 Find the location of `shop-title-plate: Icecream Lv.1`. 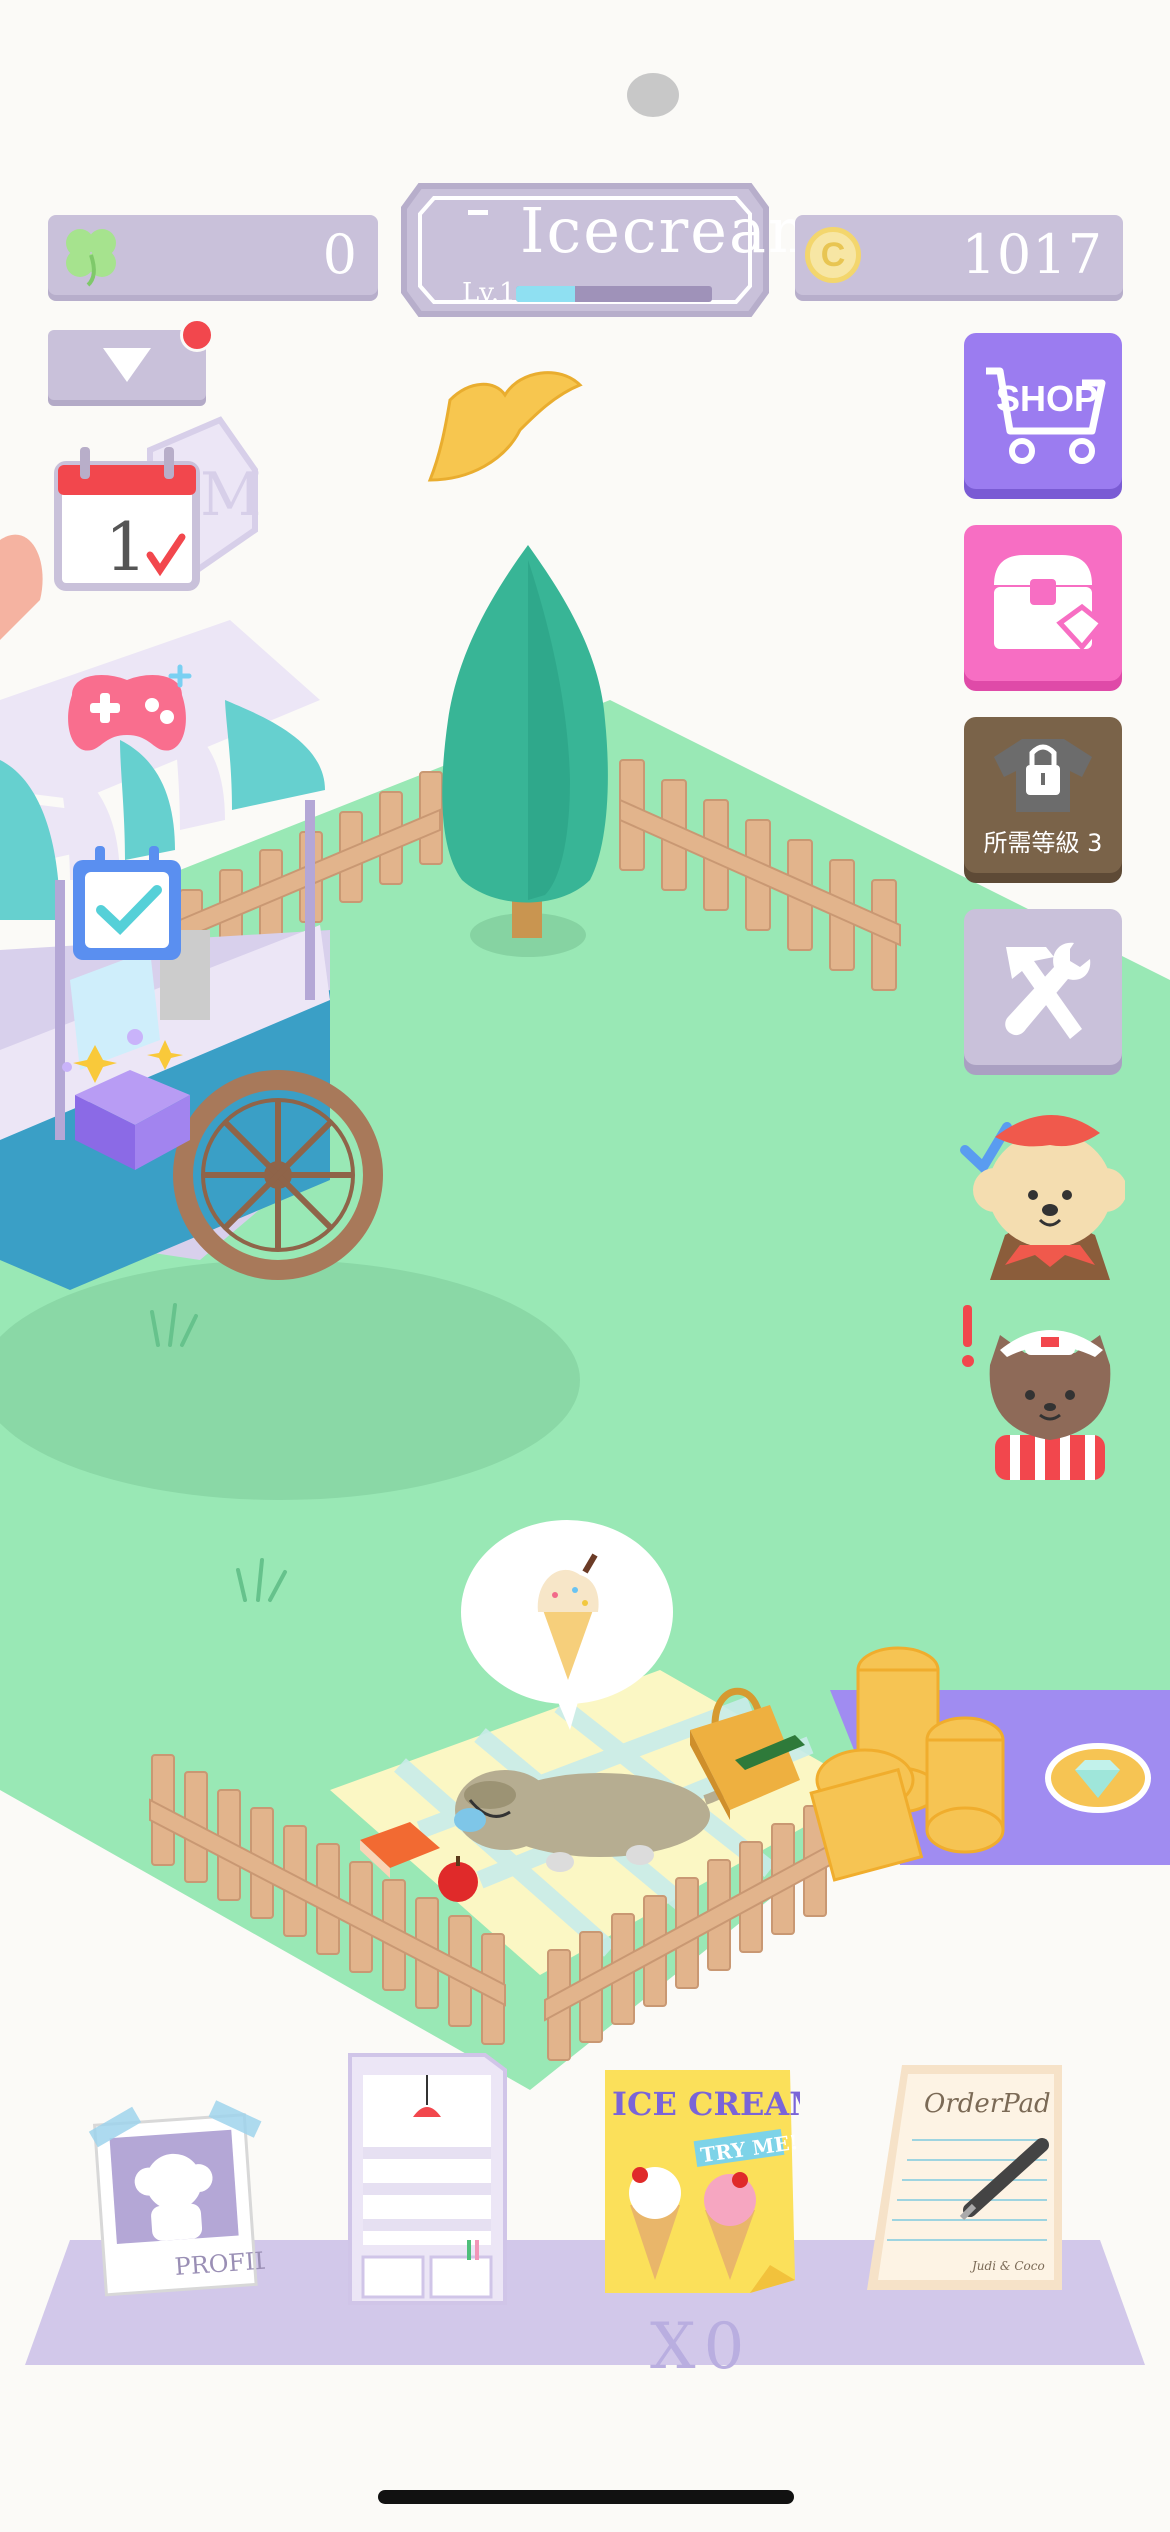

shop-title-plate: Icecream Lv.1 is located at coordinates (613, 250).